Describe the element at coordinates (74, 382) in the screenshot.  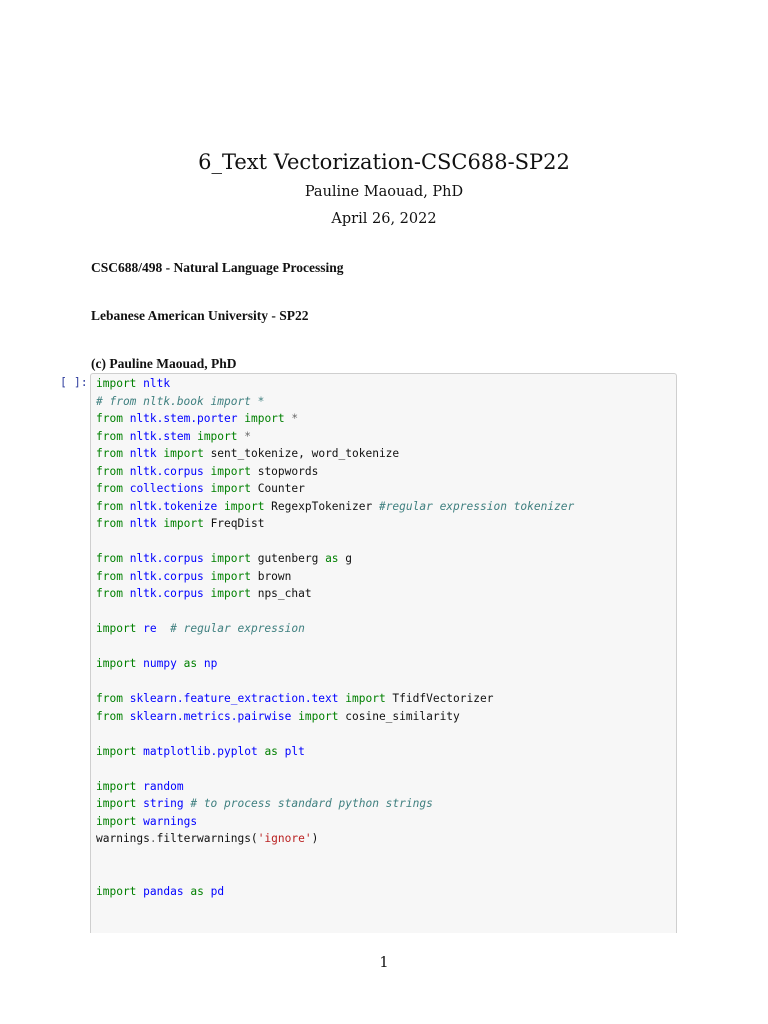
I see `cell-prompt: [ ]:` at that location.